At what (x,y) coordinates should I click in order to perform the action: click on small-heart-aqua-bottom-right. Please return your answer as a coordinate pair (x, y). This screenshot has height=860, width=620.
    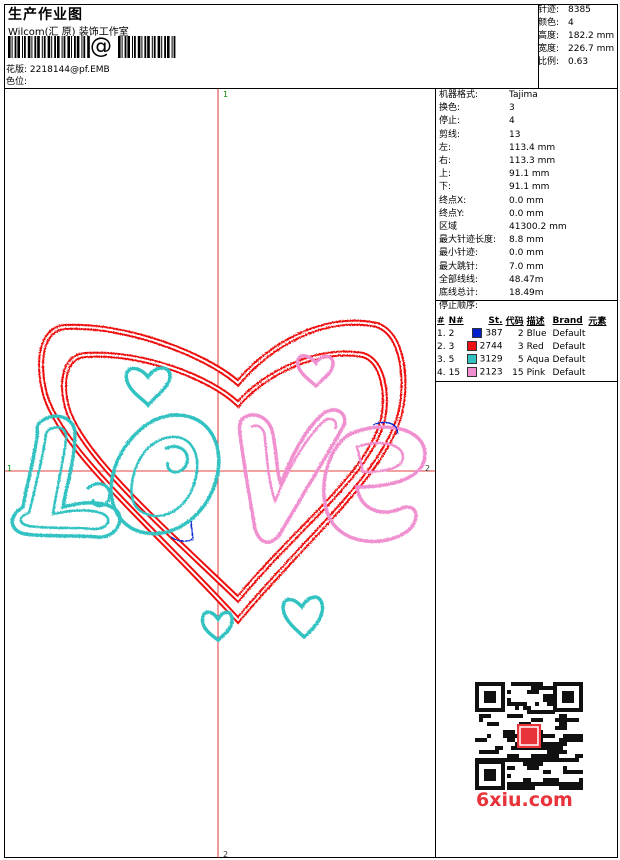
    Looking at the image, I should click on (303, 617).